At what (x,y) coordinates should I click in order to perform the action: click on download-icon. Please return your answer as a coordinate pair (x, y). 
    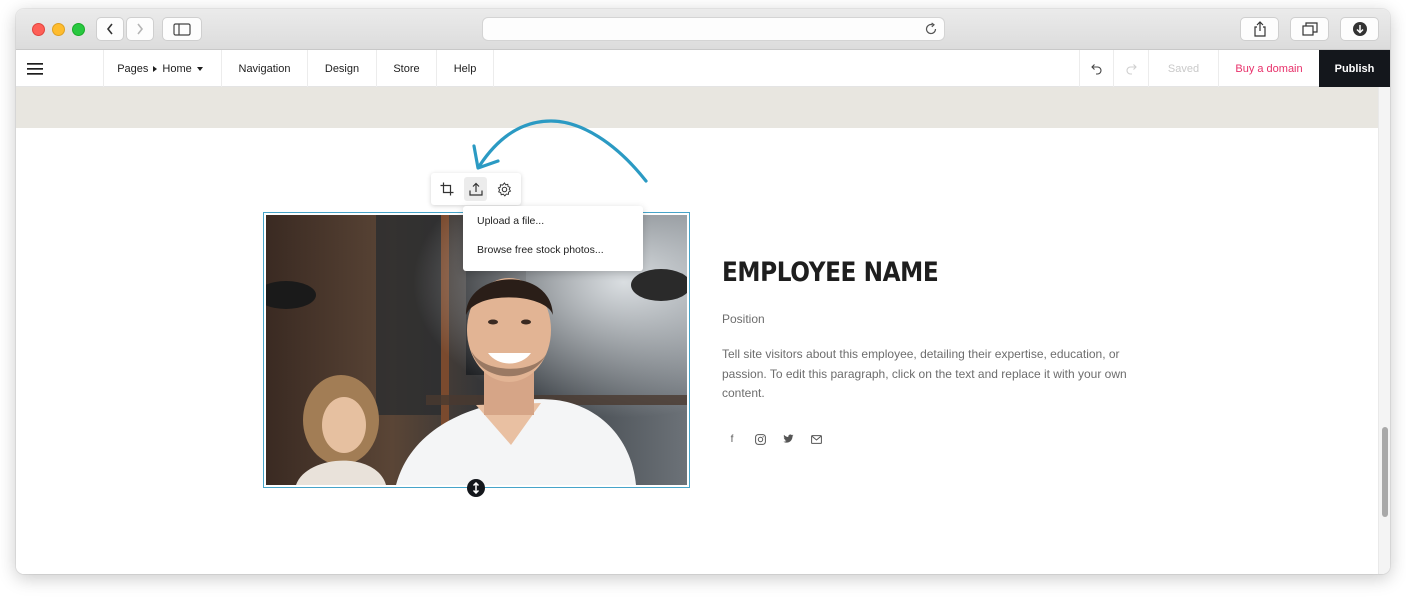
    Looking at the image, I should click on (1359, 29).